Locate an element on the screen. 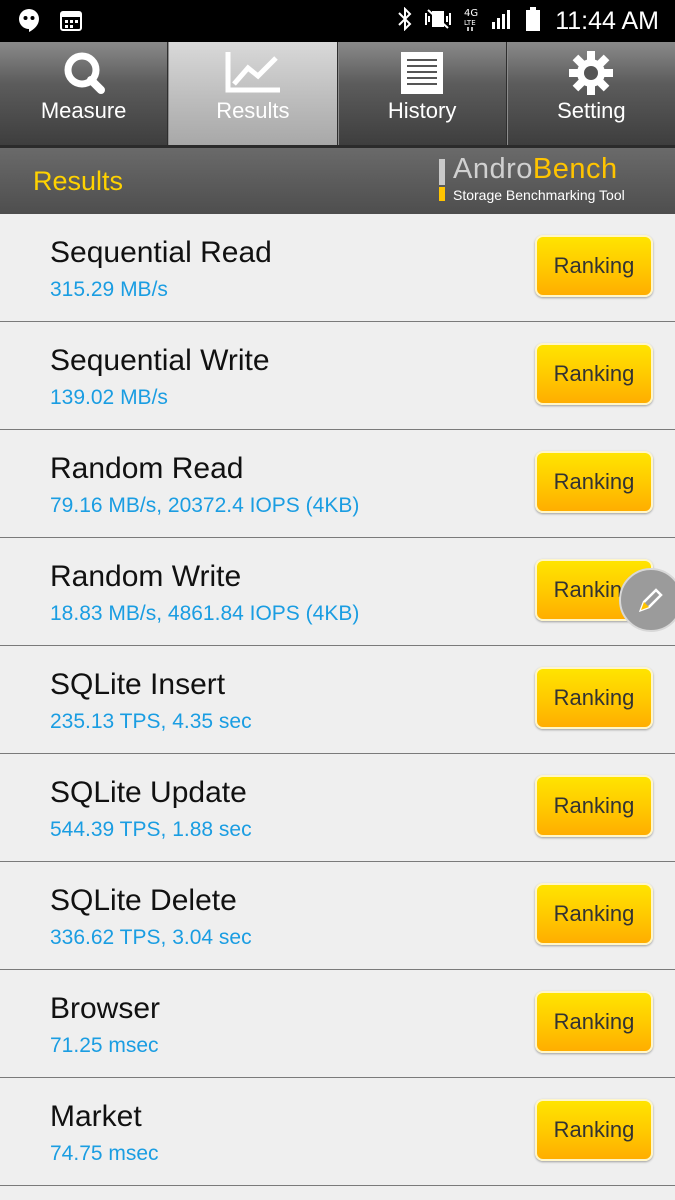 Image resolution: width=675 pixels, height=1200 pixels. result-name: Browser is located at coordinates (105, 1008).